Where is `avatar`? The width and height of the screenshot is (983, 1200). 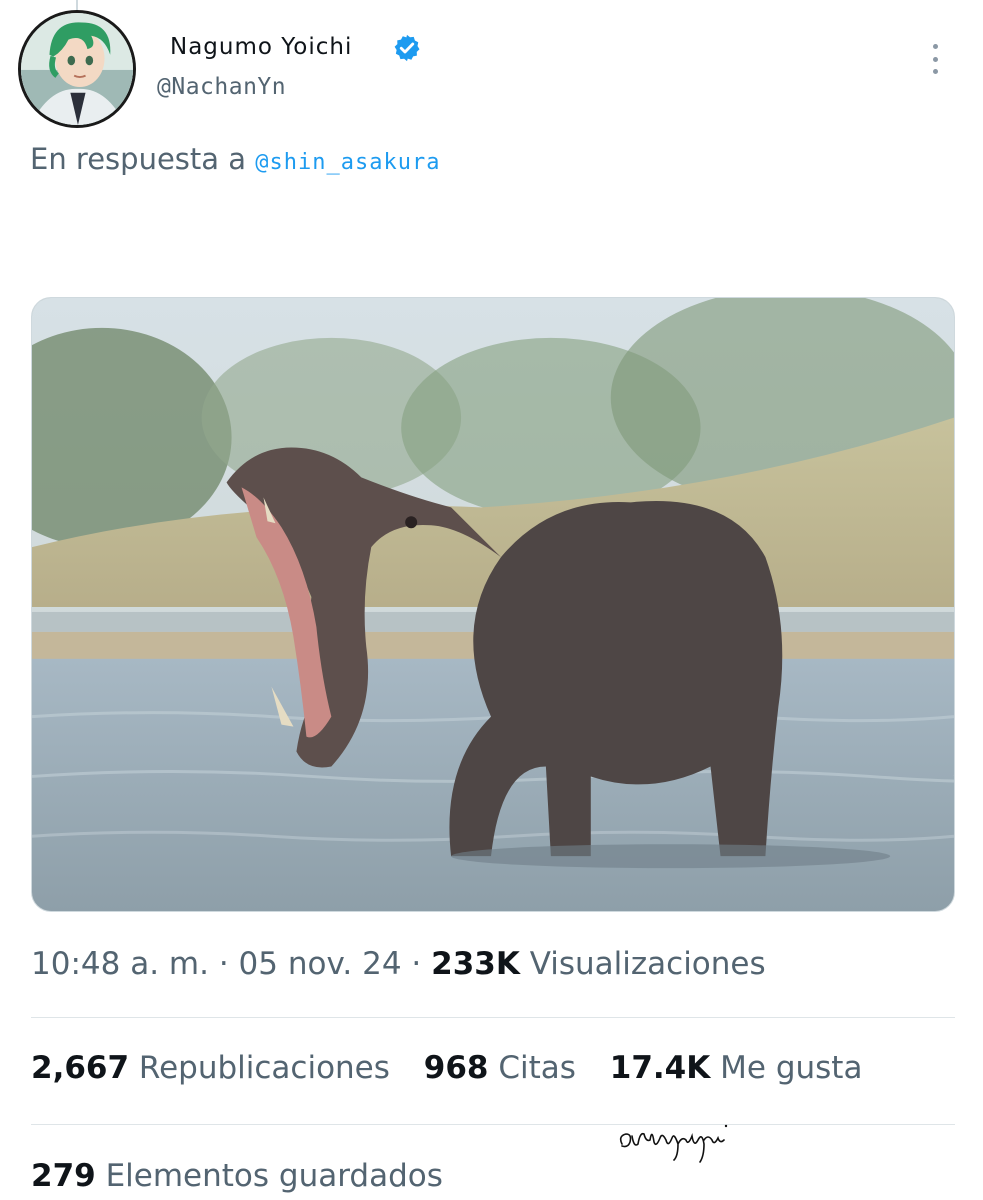 avatar is located at coordinates (77, 69).